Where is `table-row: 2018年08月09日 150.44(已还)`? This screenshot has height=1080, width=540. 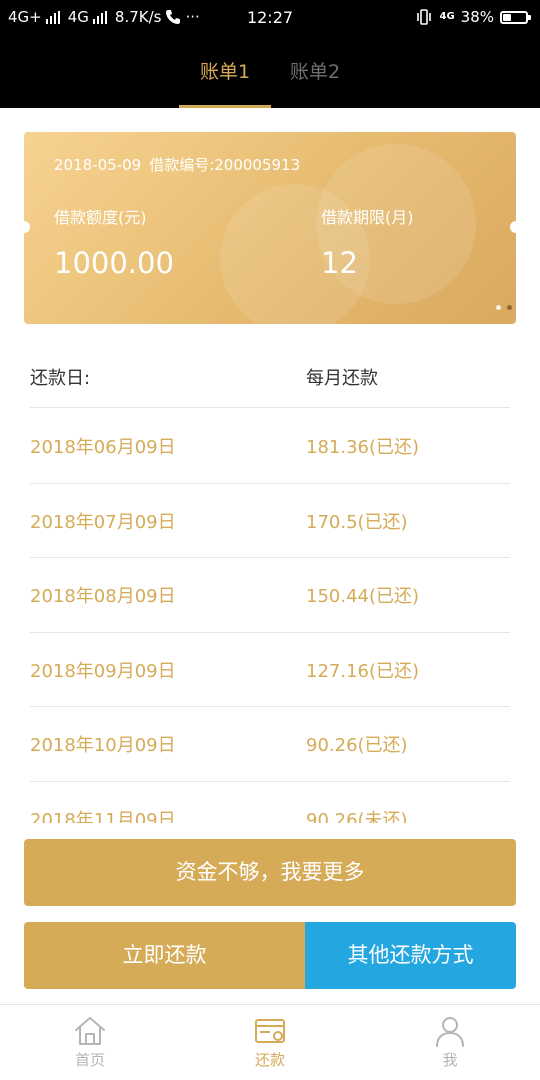 table-row: 2018年08月09日 150.44(已还) is located at coordinates (270, 595).